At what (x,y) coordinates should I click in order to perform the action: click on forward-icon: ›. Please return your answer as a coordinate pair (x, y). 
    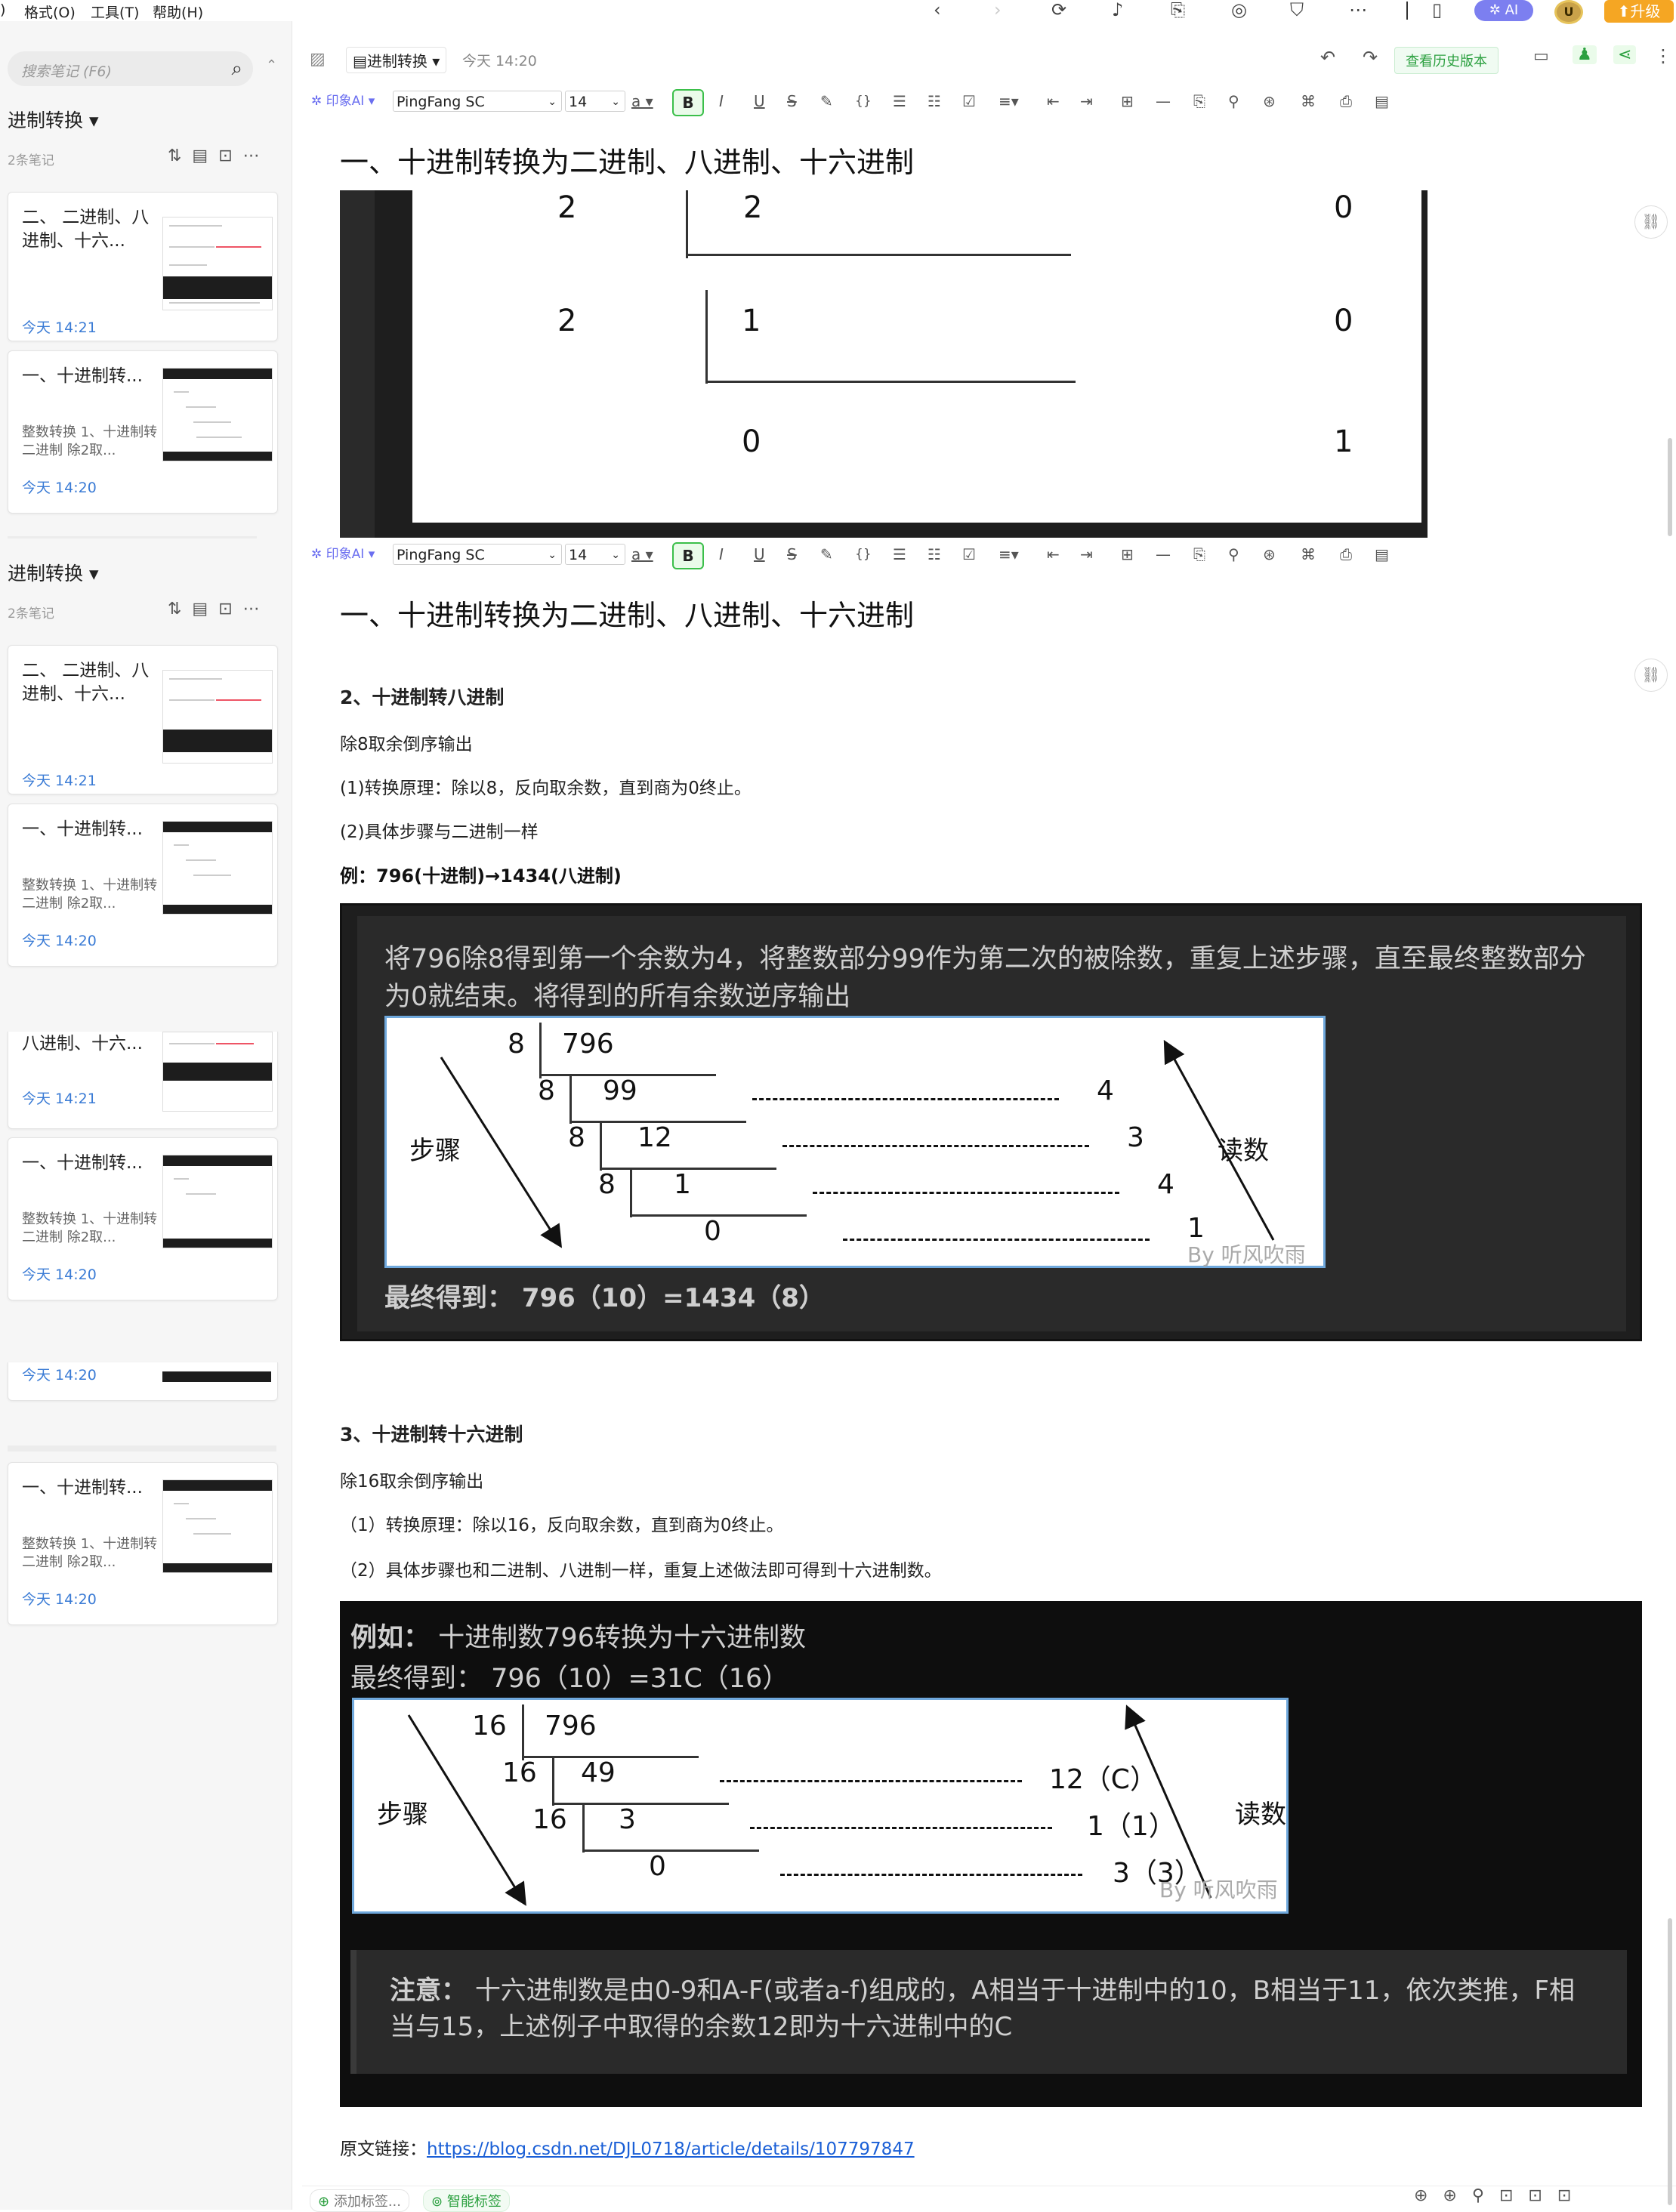
    Looking at the image, I should click on (998, 10).